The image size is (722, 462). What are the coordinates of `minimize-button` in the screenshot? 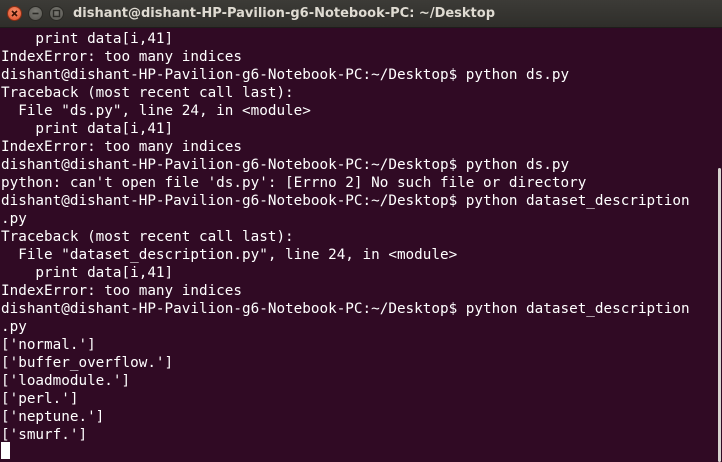 It's located at (35, 13).